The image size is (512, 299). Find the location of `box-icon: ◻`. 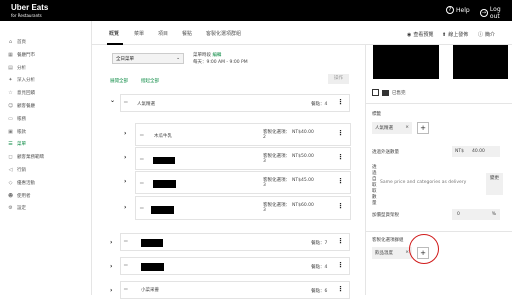

box-icon: ◻ is located at coordinates (10, 157).